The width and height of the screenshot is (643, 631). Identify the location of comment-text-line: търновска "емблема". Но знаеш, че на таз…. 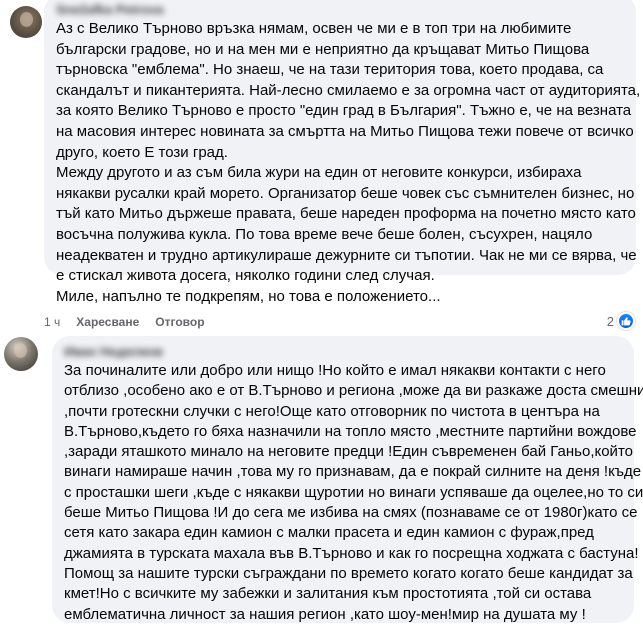
(330, 70).